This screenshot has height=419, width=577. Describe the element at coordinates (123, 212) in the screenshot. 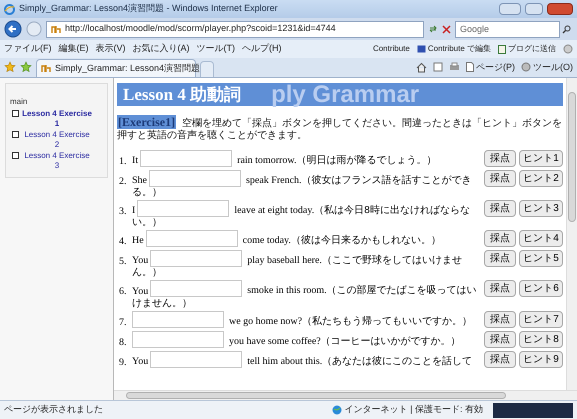

I see `question-number: 3.` at that location.